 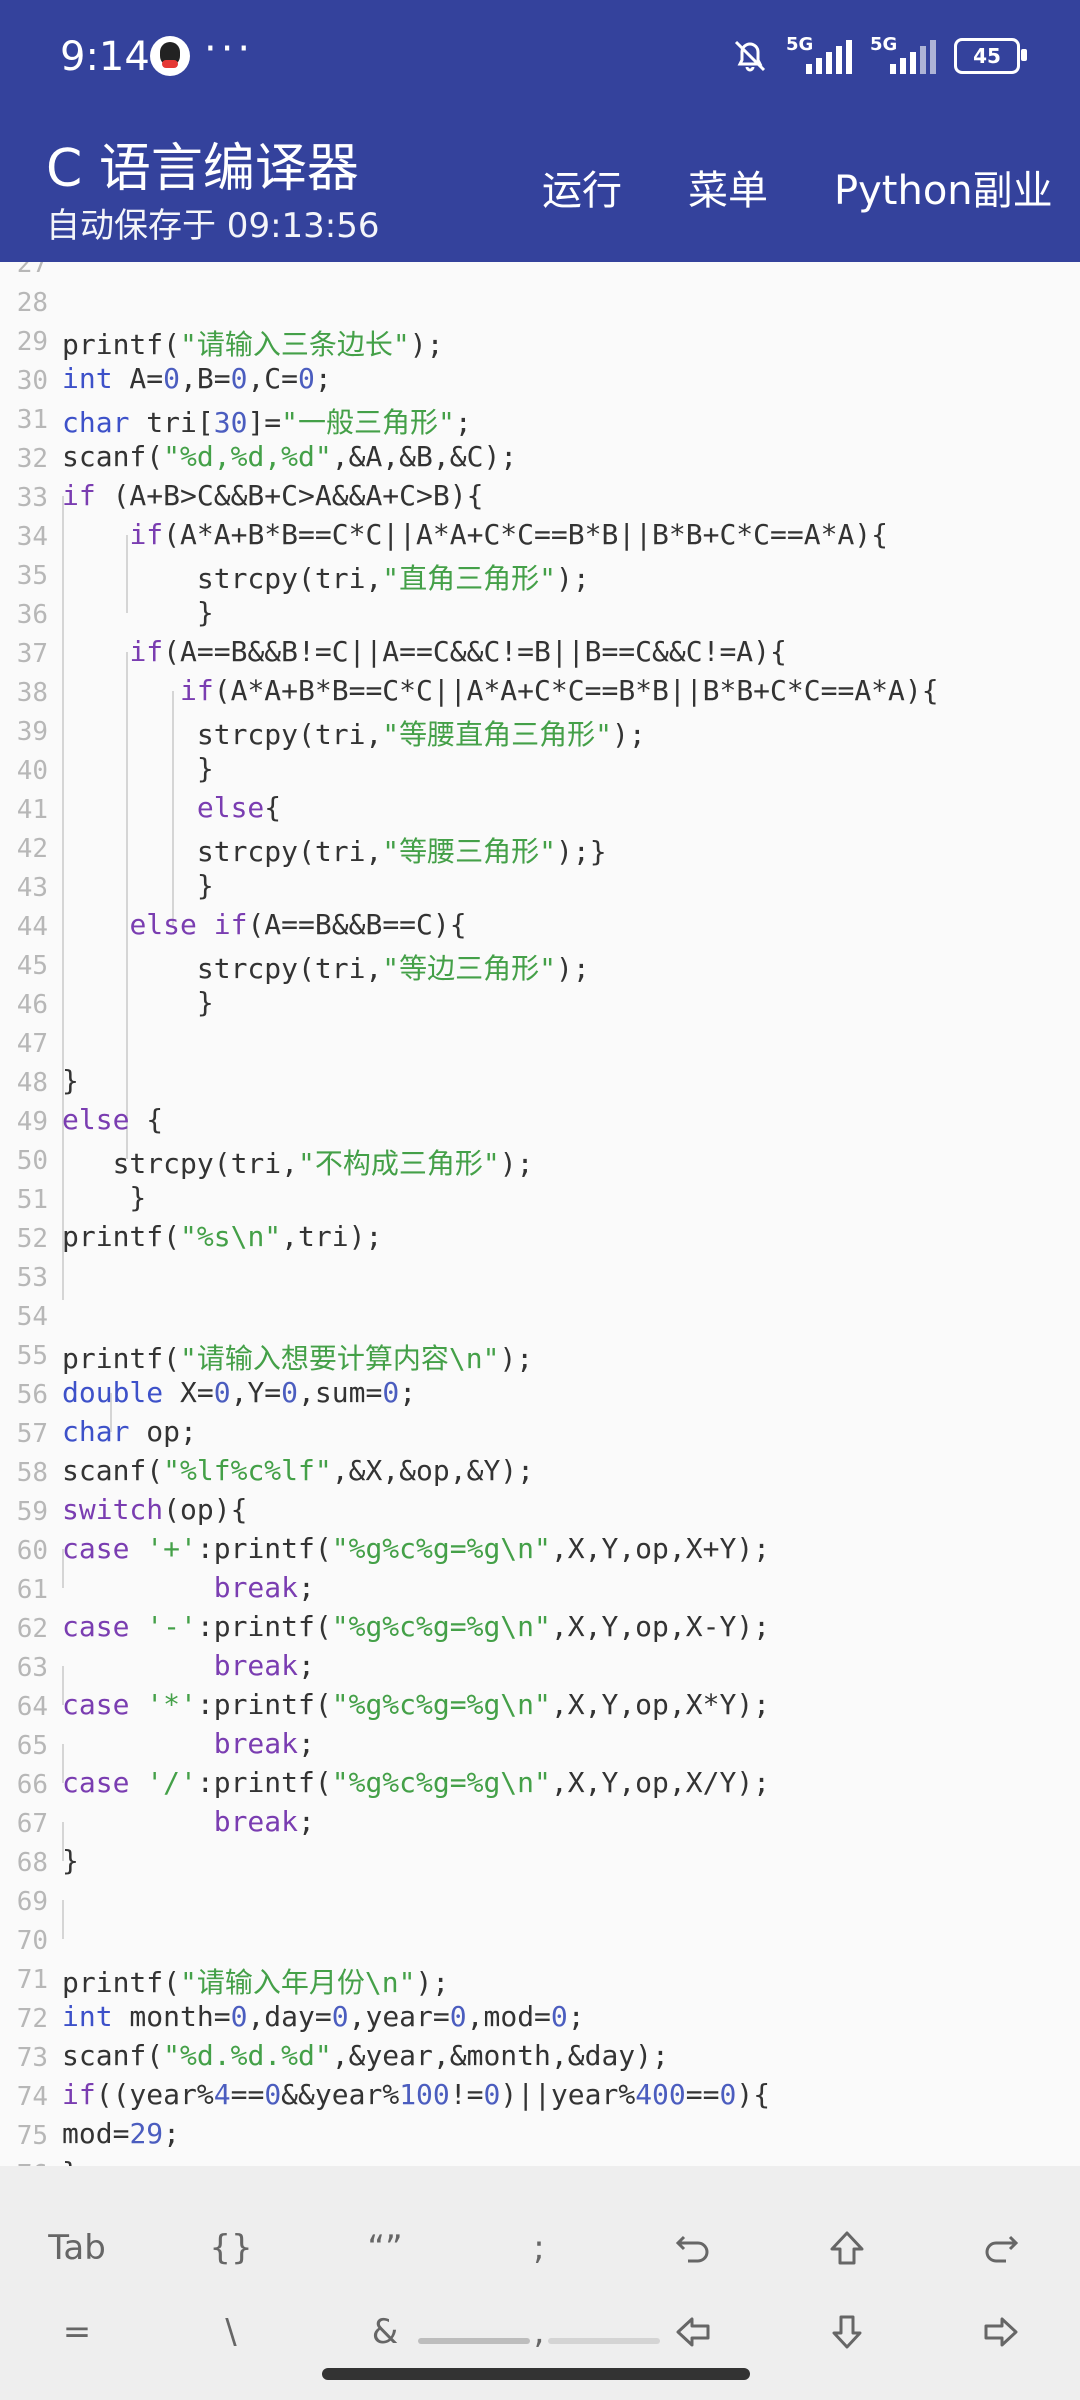 What do you see at coordinates (540, 615) in the screenshot?
I see `code-line: 36 }` at bounding box center [540, 615].